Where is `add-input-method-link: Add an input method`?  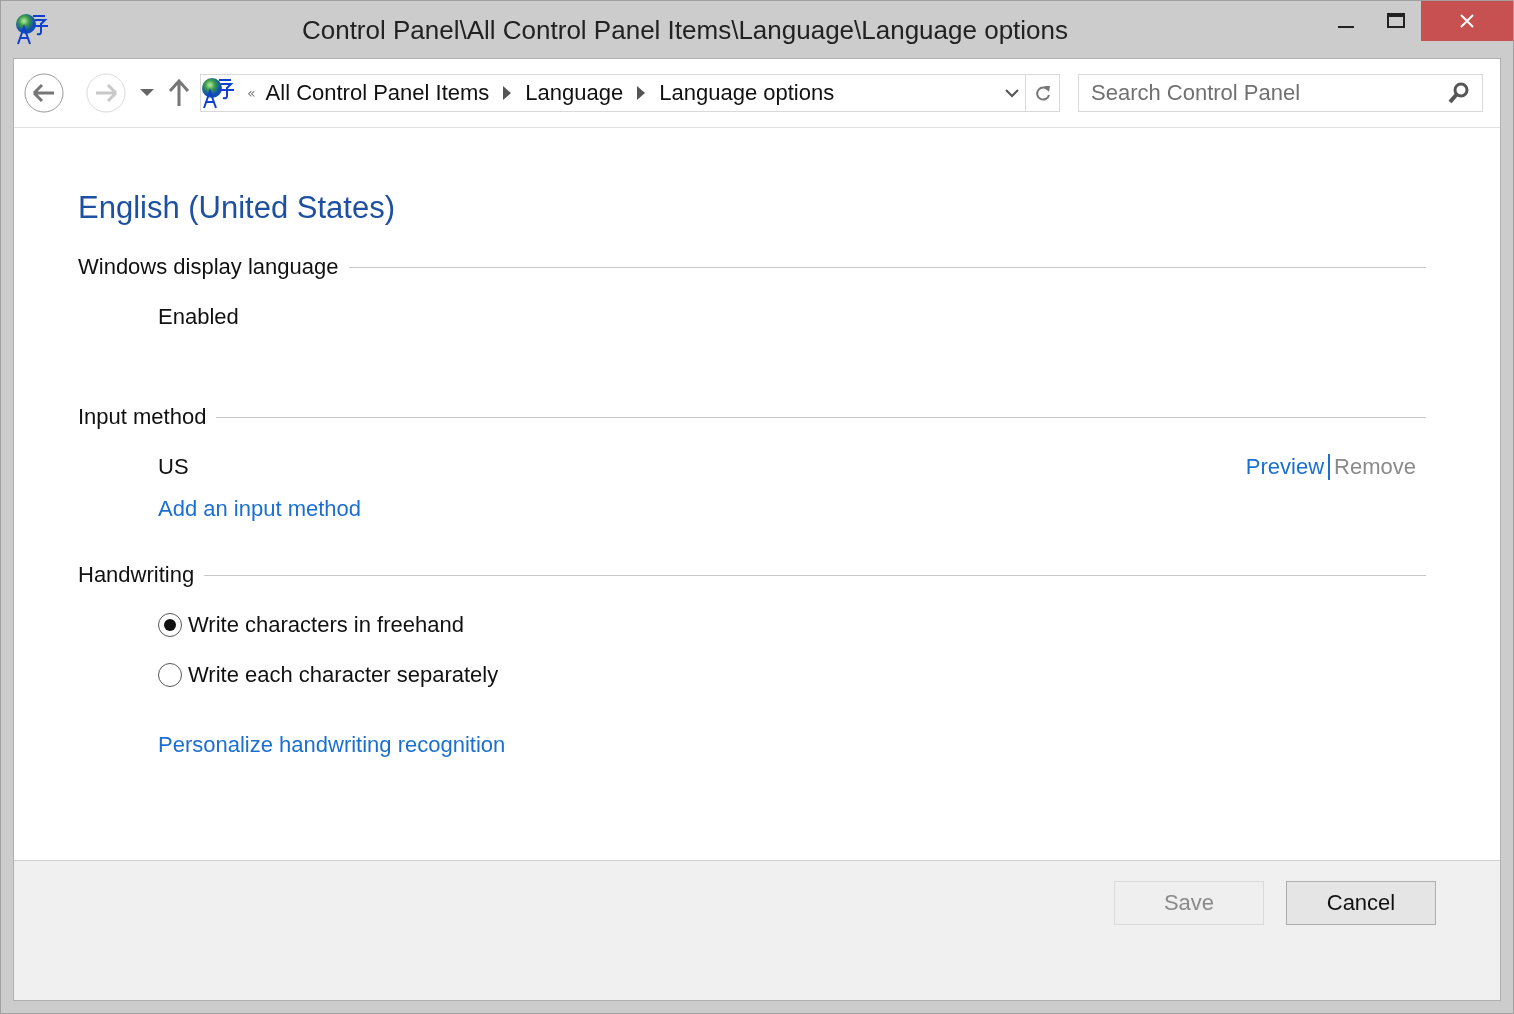 add-input-method-link: Add an input method is located at coordinates (260, 509).